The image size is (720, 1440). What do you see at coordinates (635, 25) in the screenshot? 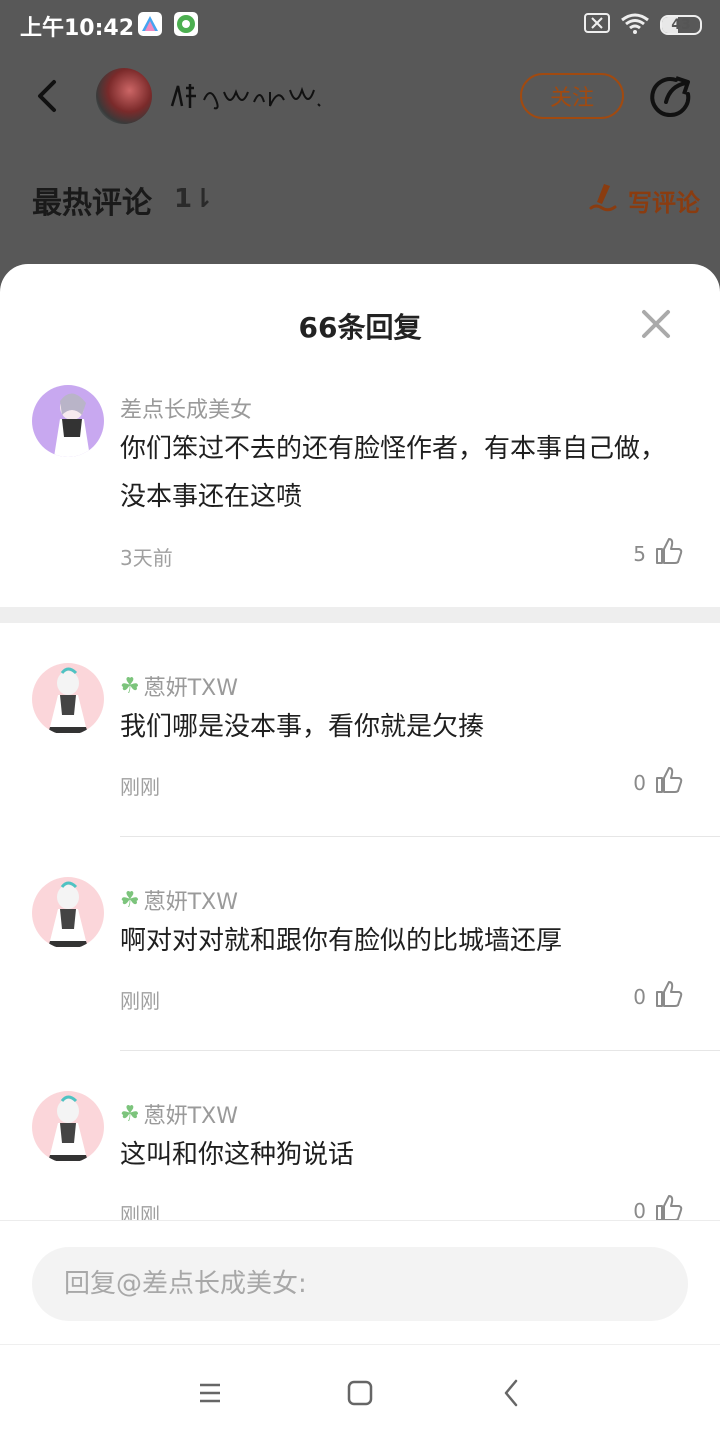
I see `wifi-icon` at bounding box center [635, 25].